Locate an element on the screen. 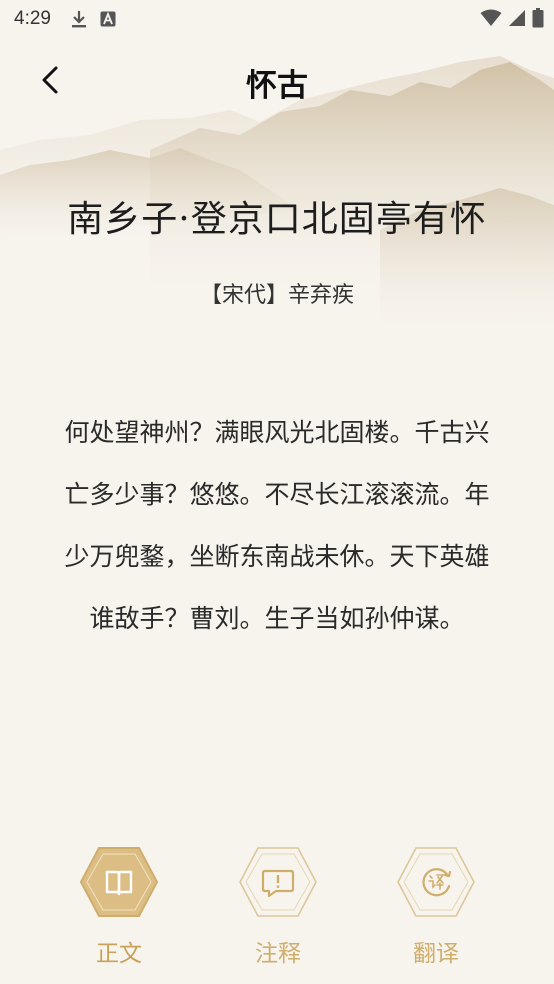 The image size is (554, 984). translate-icon is located at coordinates (437, 882).